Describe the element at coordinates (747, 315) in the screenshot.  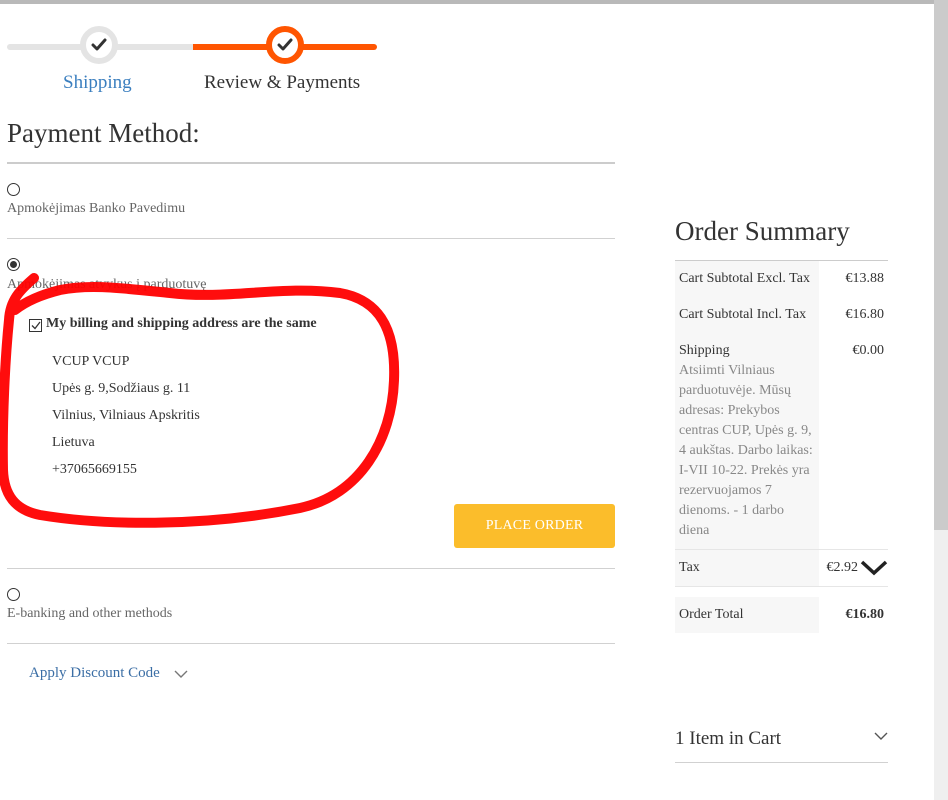
I see `summary-label: Cart Subtotal Incl. Tax` at that location.